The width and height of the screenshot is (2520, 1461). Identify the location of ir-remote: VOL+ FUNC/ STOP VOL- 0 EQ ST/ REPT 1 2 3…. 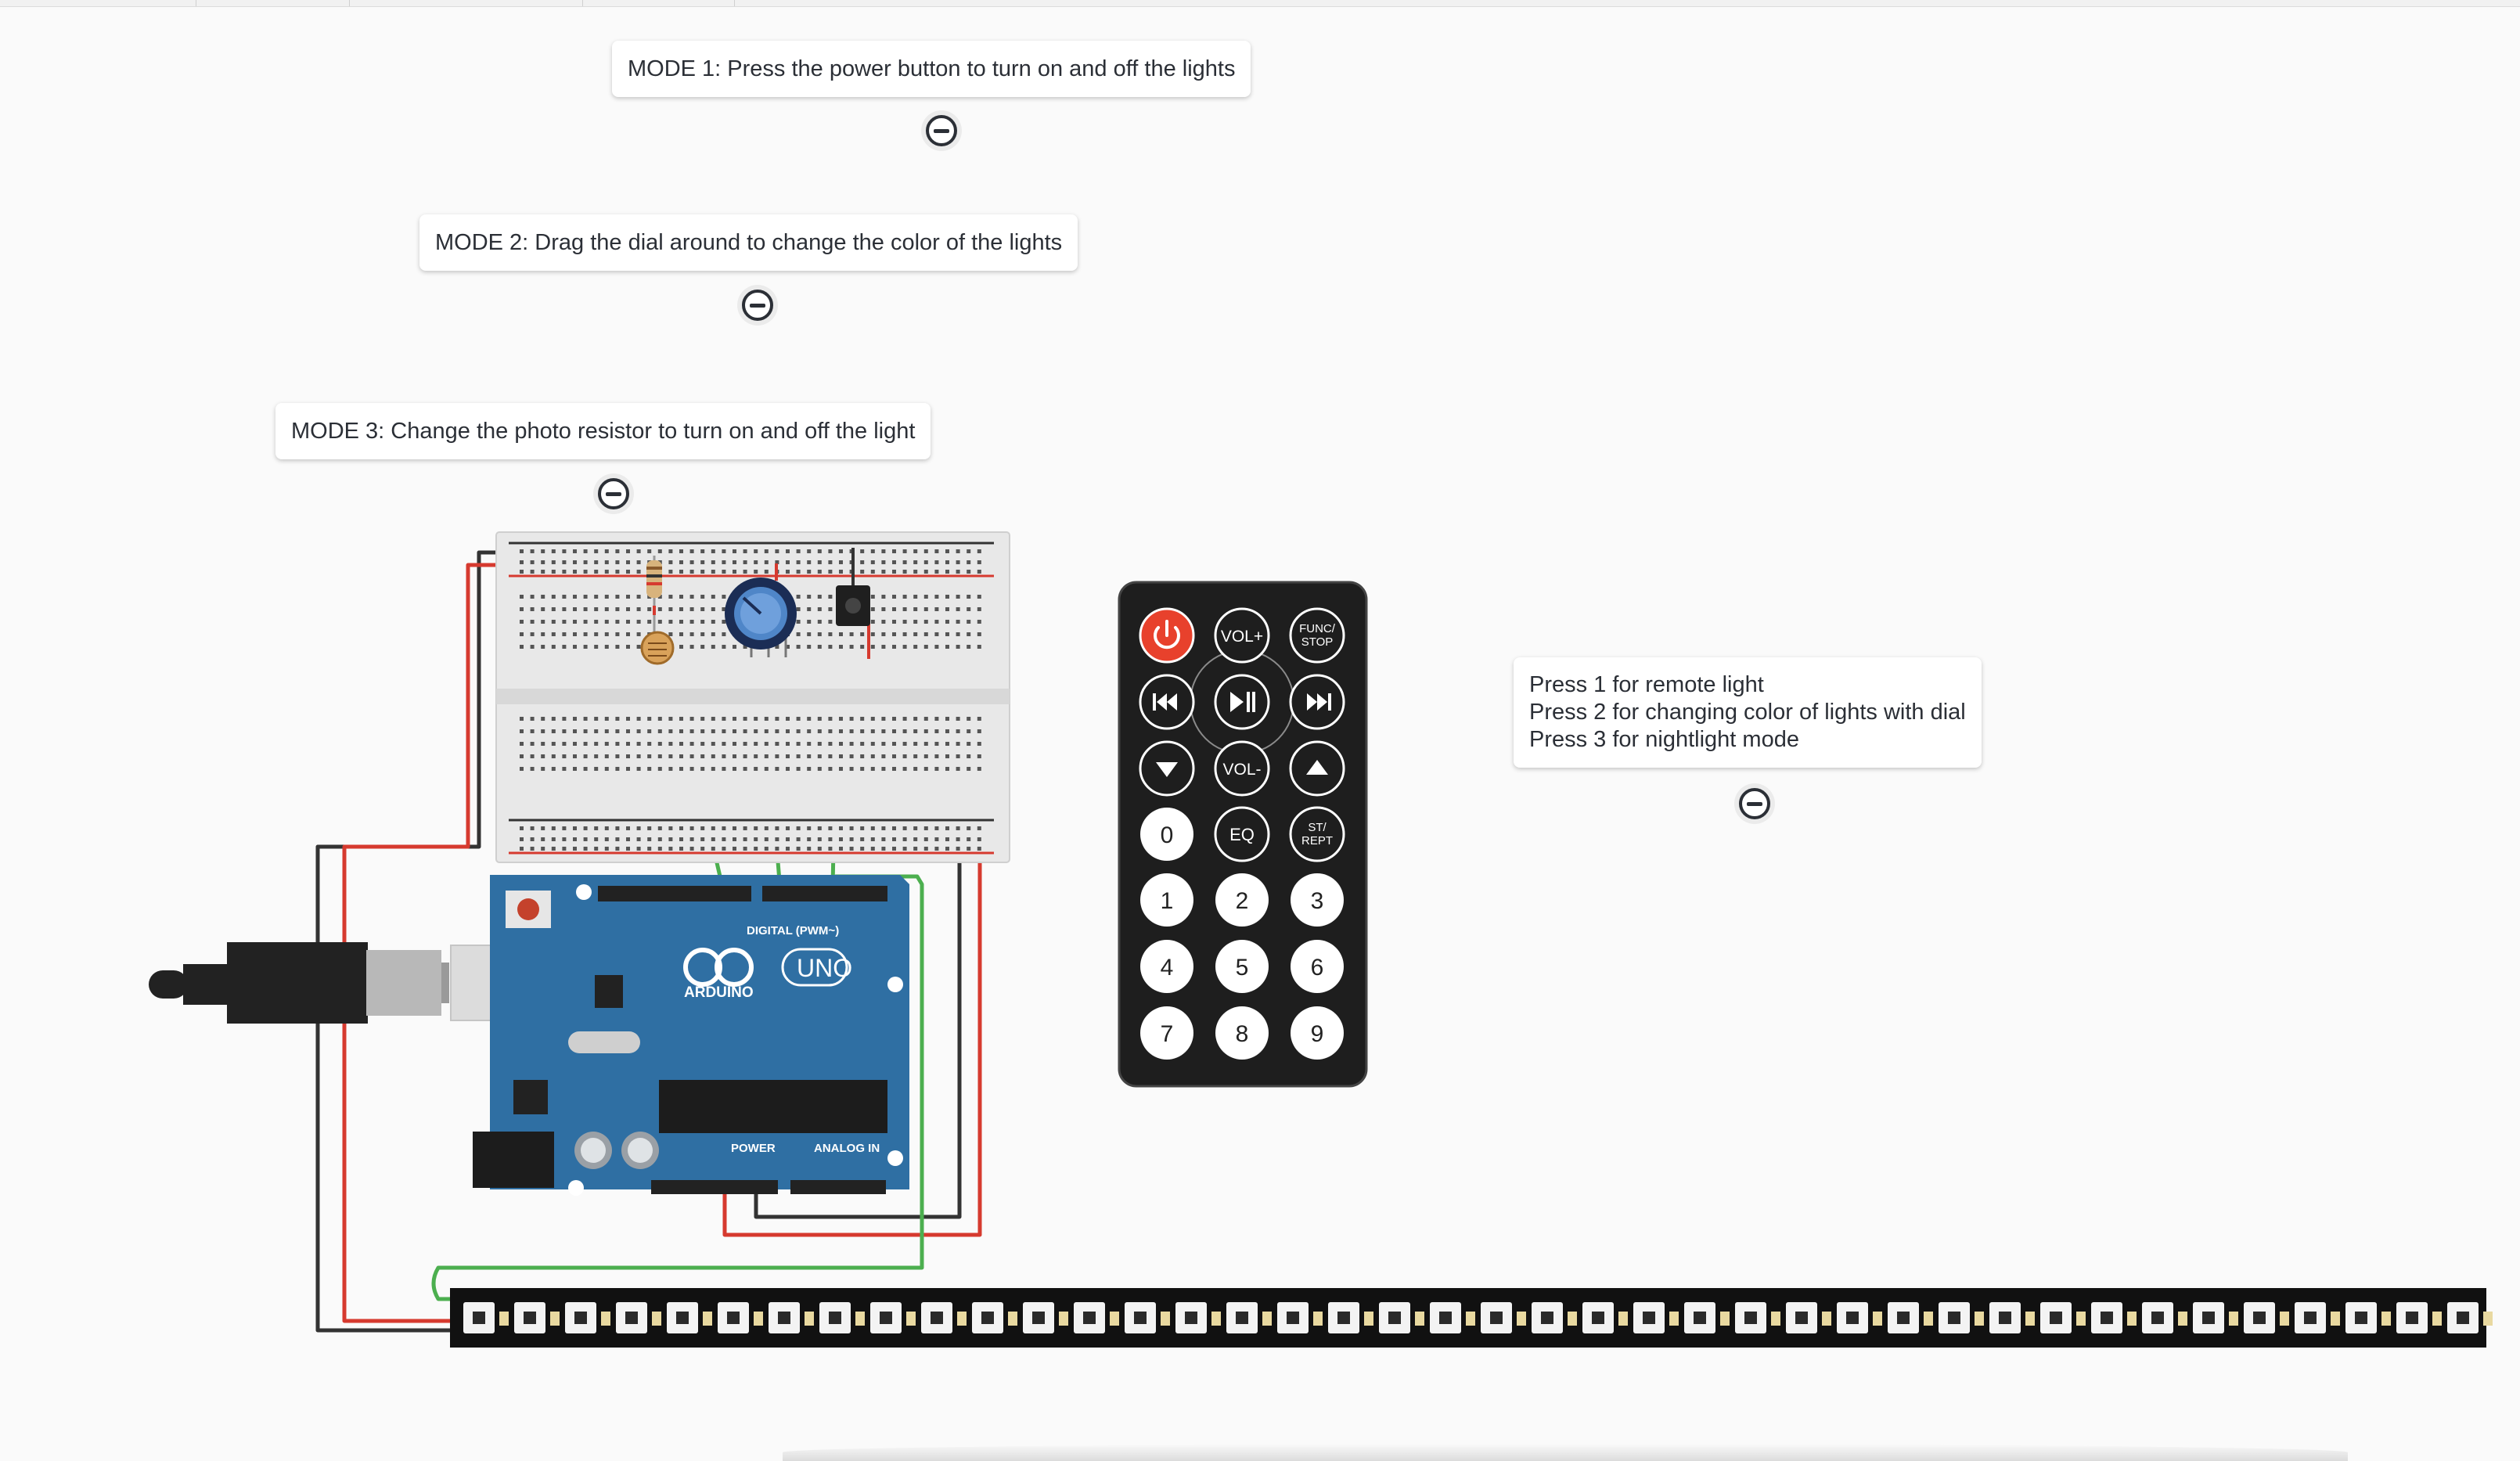
(1243, 834).